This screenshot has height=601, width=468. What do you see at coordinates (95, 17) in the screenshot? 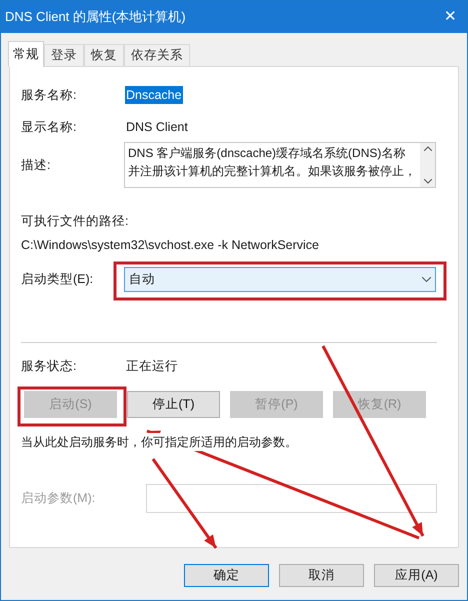
I see `window-title: DNS Client 的属性(本地计算机)` at bounding box center [95, 17].